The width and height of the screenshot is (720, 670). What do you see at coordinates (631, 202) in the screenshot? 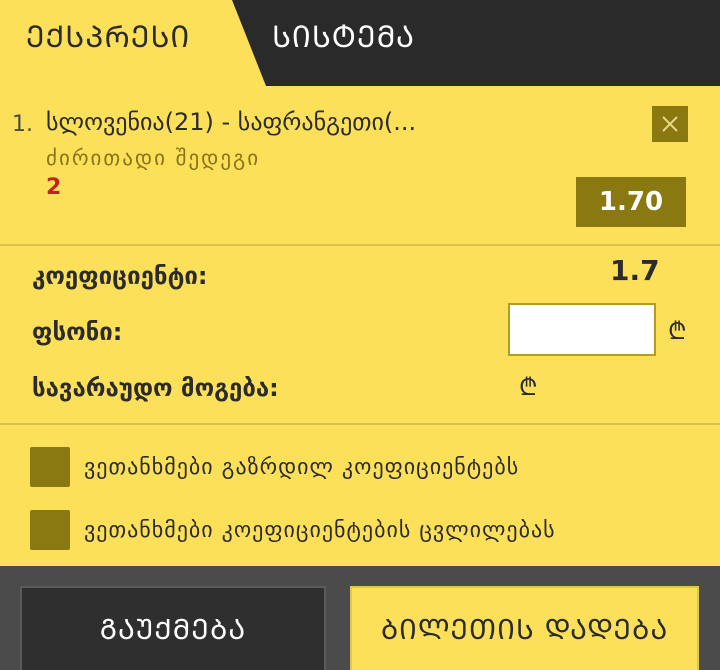
I see `bet-odds-badge: 1.70` at bounding box center [631, 202].